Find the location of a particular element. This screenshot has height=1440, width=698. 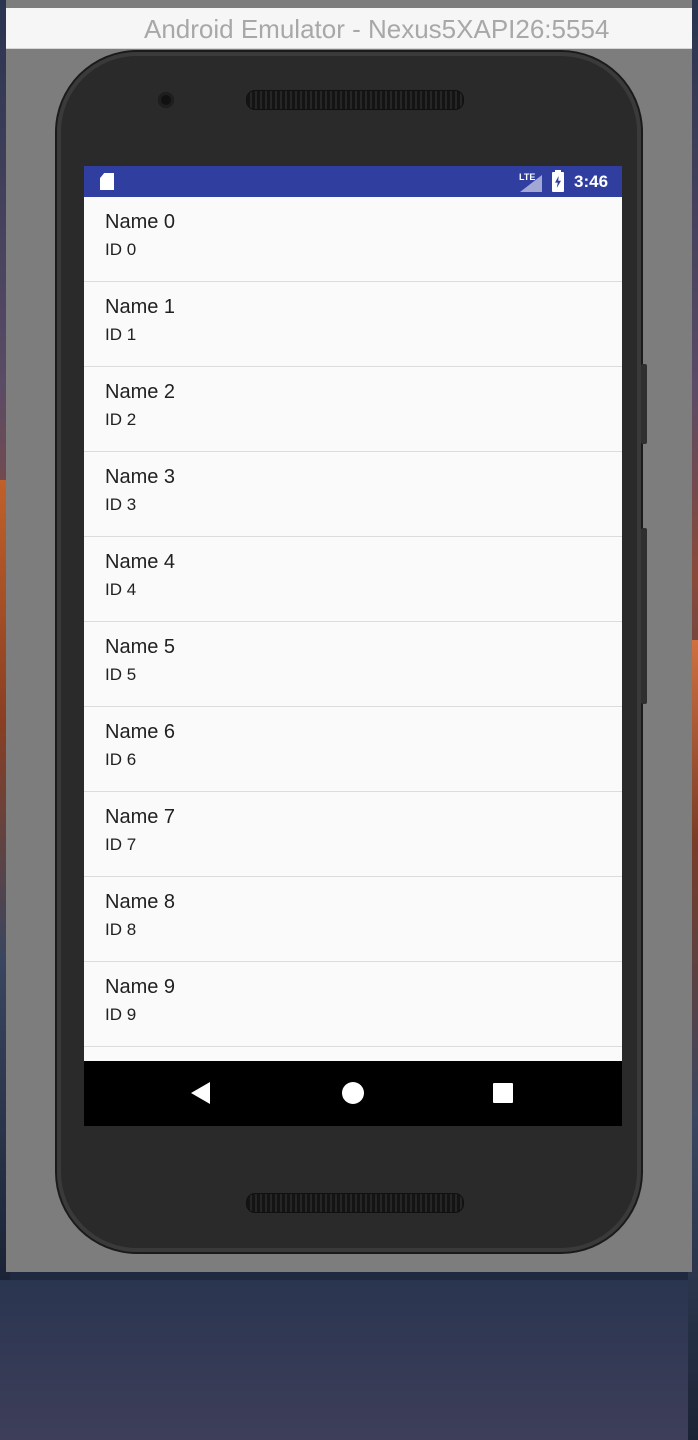

navigation-bar is located at coordinates (353, 1093).